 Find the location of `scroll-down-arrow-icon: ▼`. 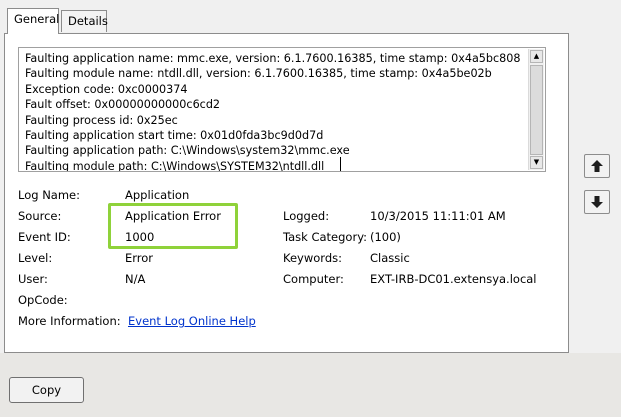

scroll-down-arrow-icon: ▼ is located at coordinates (536, 162).